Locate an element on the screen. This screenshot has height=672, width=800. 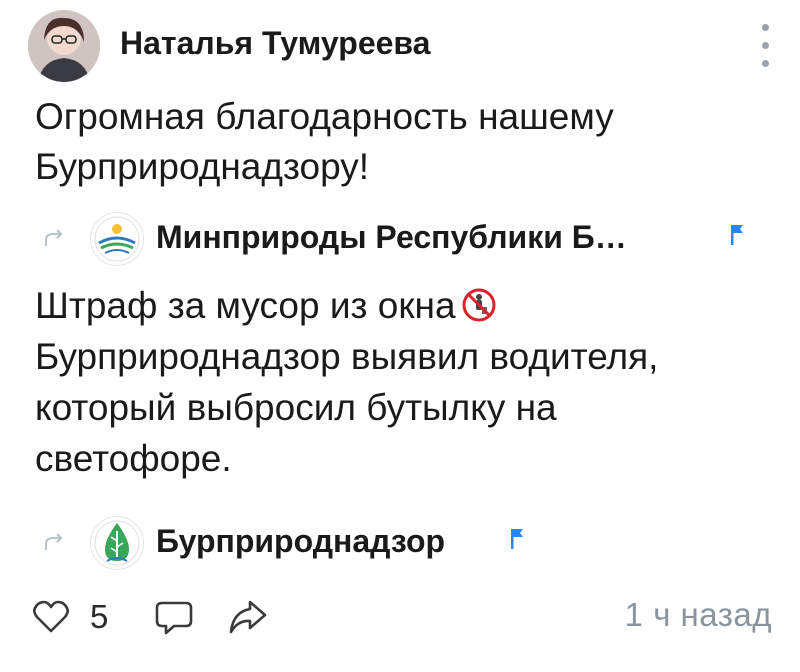
heart-icon is located at coordinates (51, 616).